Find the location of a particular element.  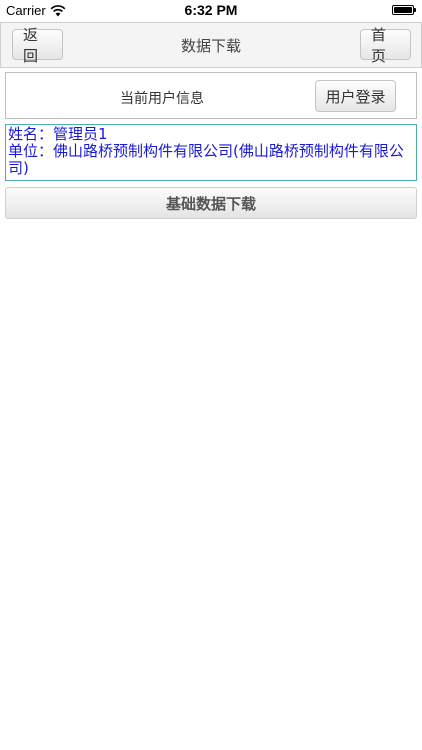

base-data-download-button: 基础数据下载 is located at coordinates (211, 203).